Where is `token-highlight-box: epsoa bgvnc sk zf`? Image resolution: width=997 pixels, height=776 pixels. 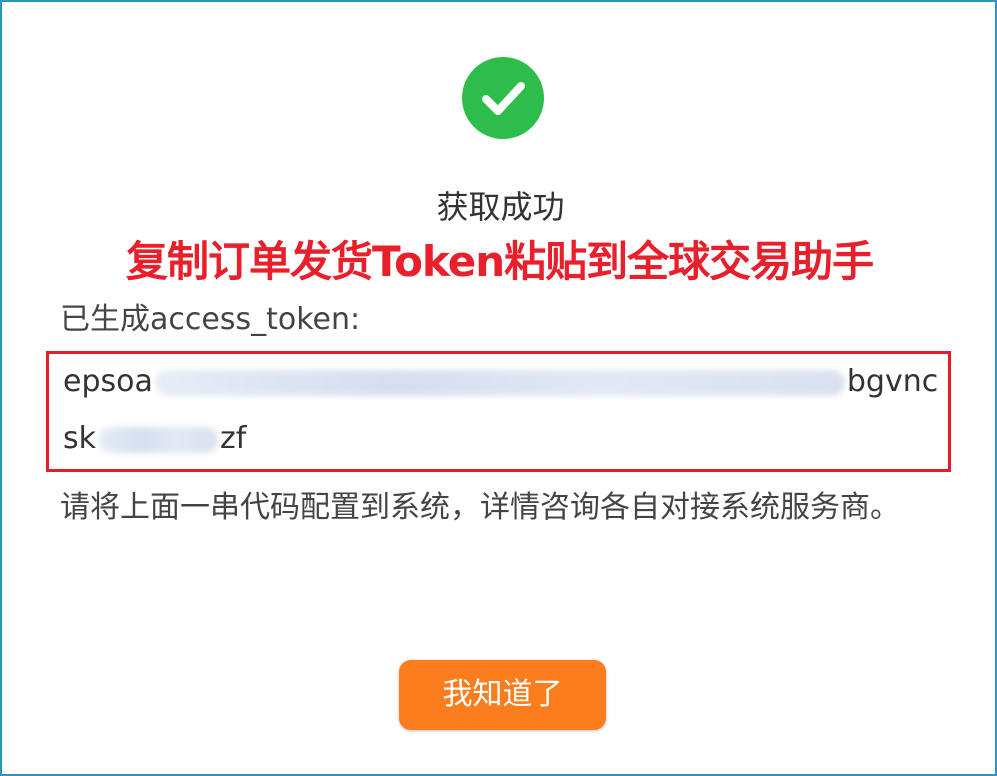 token-highlight-box: epsoa bgvnc sk zf is located at coordinates (498, 411).